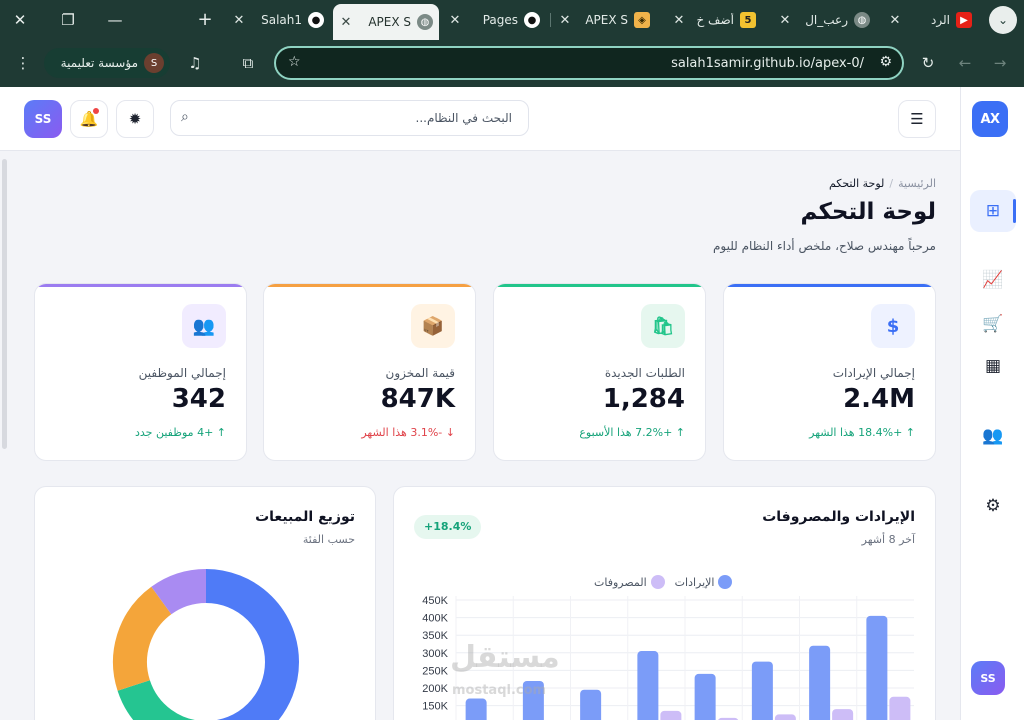 The height and width of the screenshot is (720, 1024). I want to click on notifications-button: 🔔, so click(89, 119).